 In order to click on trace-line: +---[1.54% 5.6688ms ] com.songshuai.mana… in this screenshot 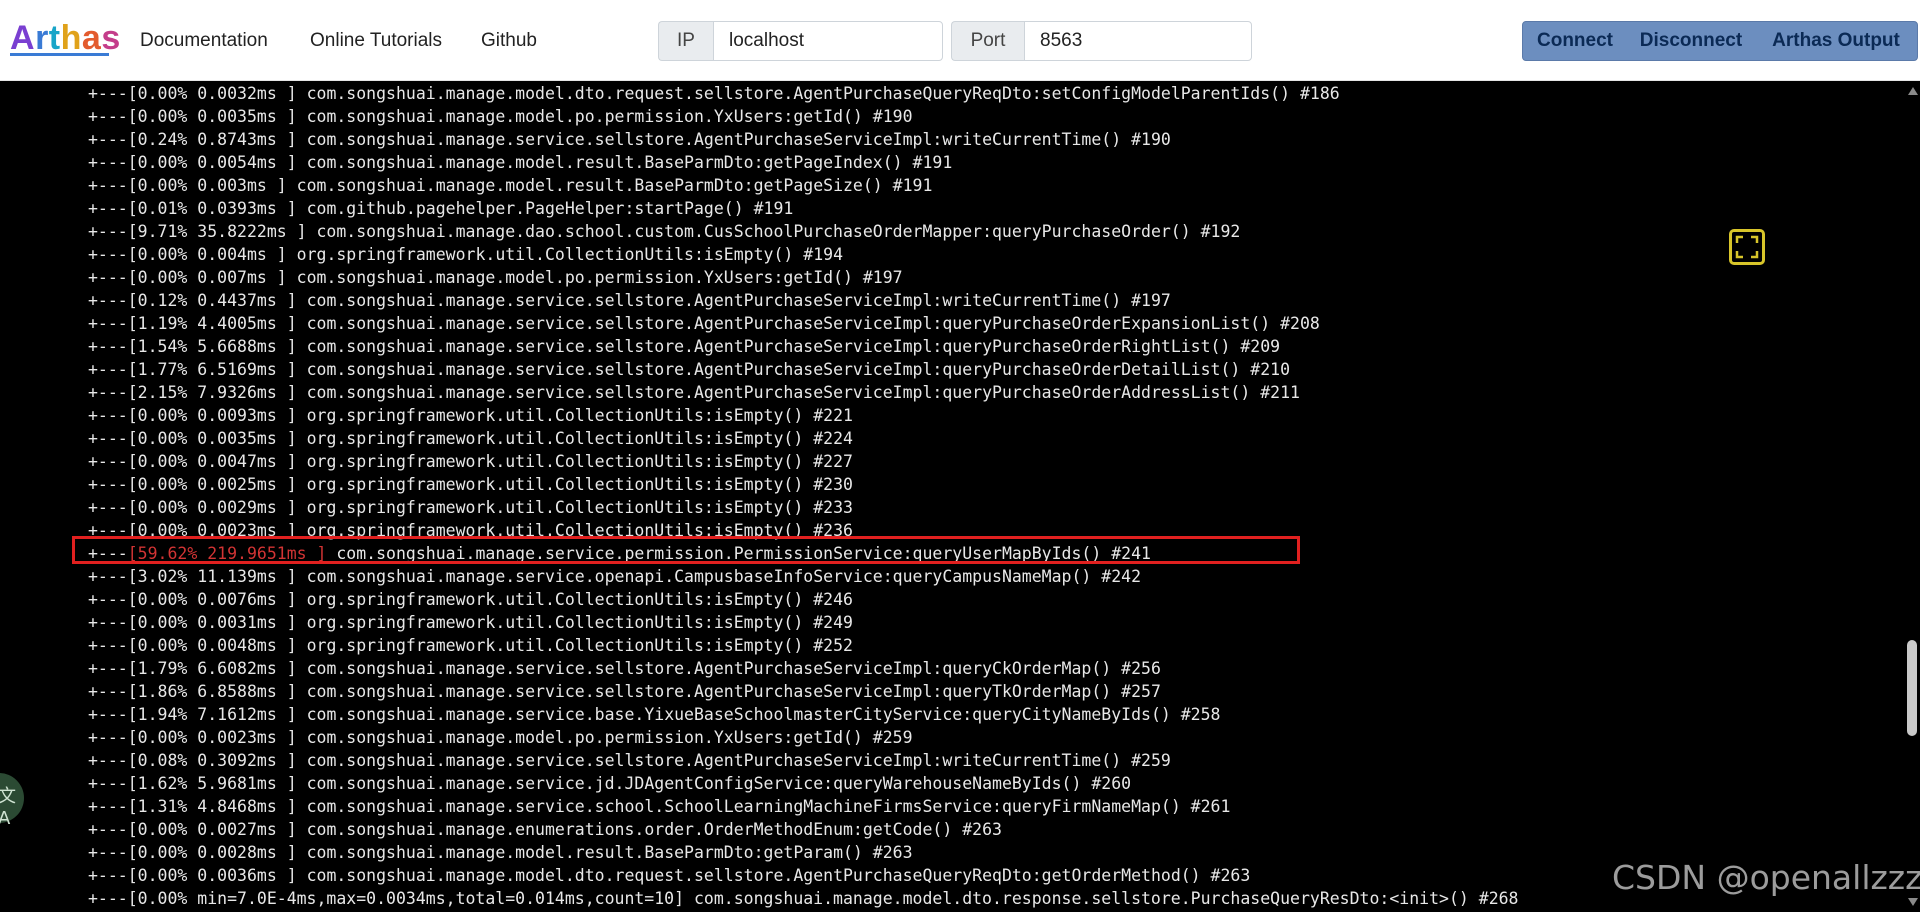, I will do `click(803, 346)`.